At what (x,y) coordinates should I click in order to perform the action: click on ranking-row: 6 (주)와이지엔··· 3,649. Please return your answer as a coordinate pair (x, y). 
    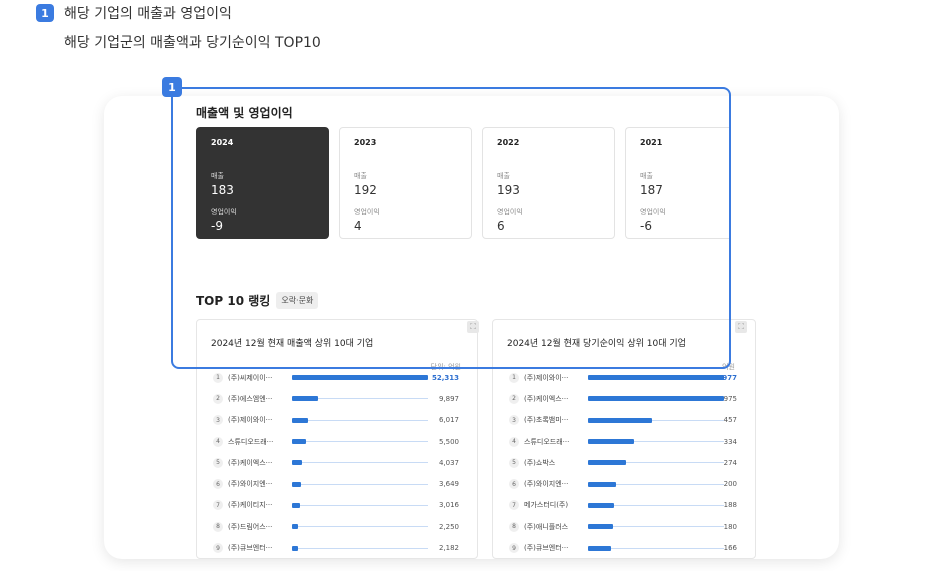
    Looking at the image, I should click on (336, 483).